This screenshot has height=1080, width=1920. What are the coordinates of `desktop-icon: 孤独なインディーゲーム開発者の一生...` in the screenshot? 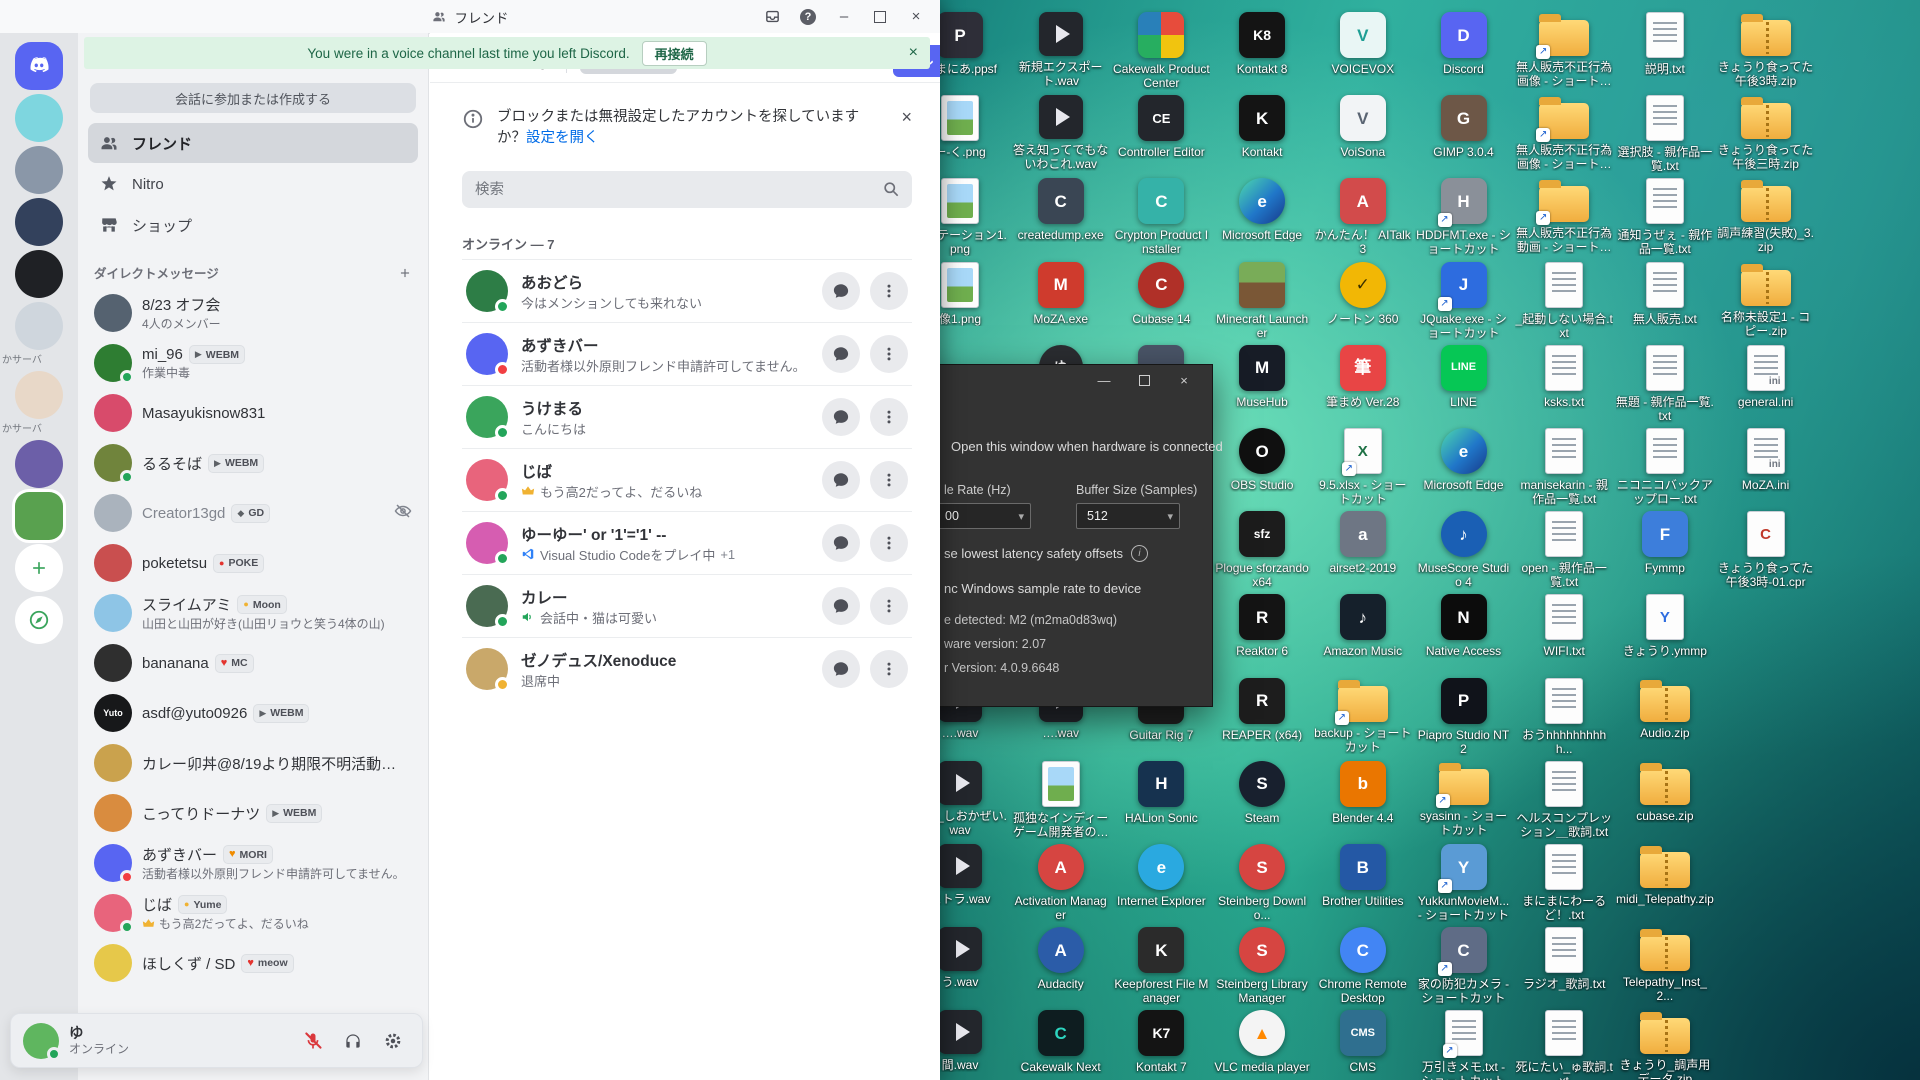 It's located at (1061, 799).